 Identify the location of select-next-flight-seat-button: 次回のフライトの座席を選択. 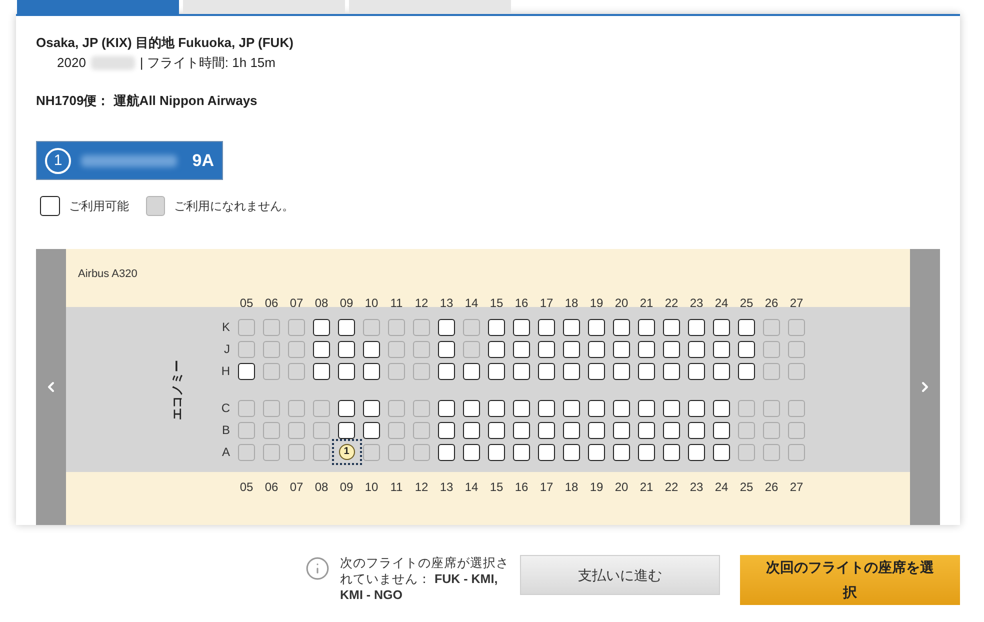
(850, 580).